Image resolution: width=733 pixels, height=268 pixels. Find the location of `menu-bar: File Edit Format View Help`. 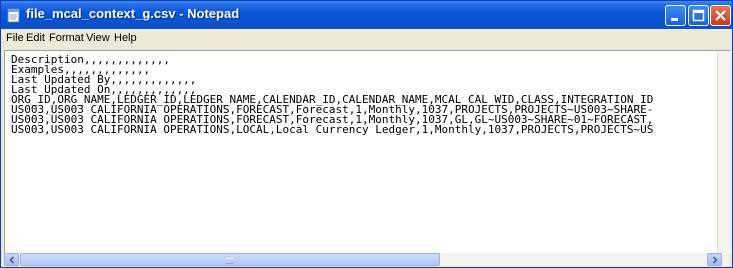

menu-bar: File Edit Format View Help is located at coordinates (366, 38).